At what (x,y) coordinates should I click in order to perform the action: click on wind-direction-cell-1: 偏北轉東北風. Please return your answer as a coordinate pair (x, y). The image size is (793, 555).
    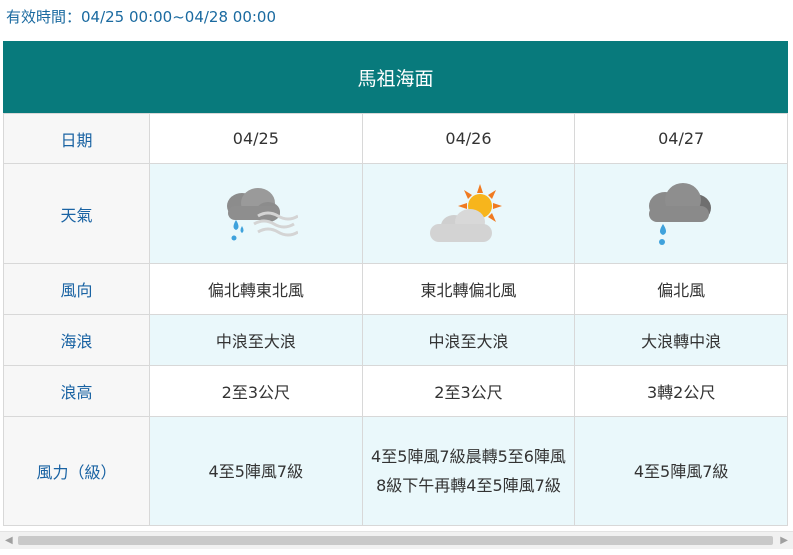
    Looking at the image, I should click on (256, 289).